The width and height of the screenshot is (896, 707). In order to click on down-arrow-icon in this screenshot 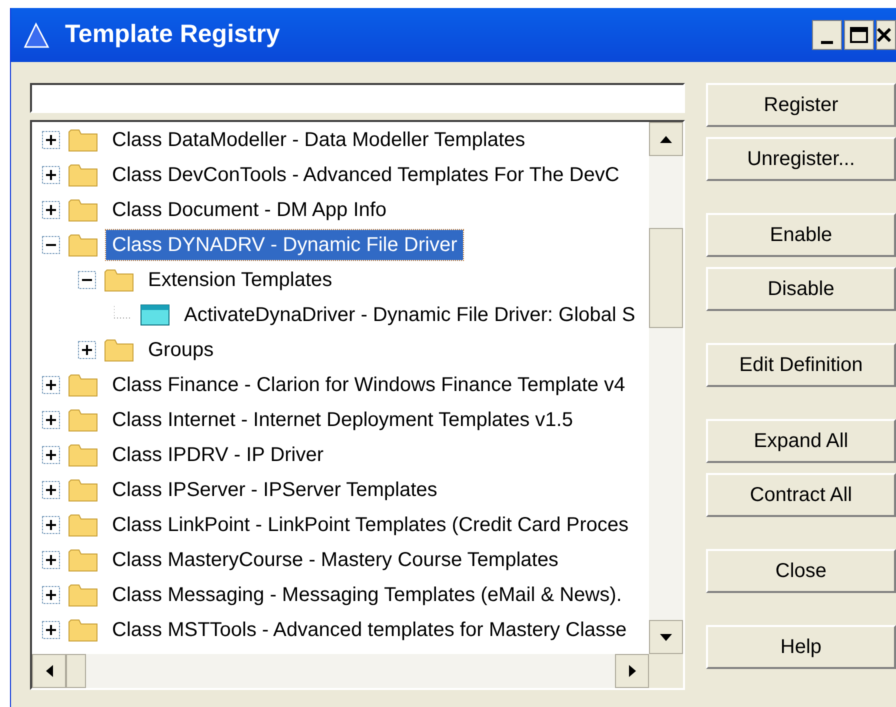, I will do `click(666, 637)`.